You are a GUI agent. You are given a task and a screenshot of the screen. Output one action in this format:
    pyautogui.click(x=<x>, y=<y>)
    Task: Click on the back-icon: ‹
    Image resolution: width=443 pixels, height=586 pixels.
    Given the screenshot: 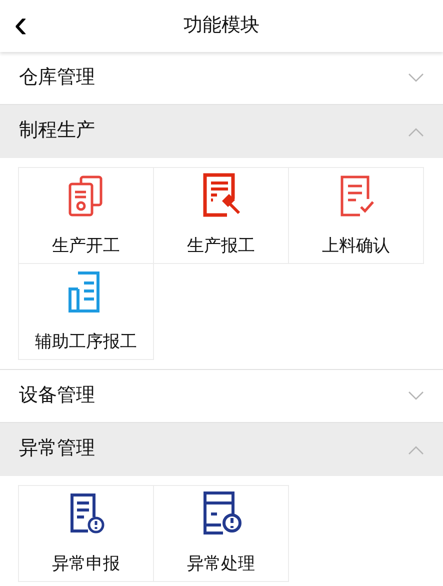 What is the action you would take?
    pyautogui.click(x=21, y=24)
    